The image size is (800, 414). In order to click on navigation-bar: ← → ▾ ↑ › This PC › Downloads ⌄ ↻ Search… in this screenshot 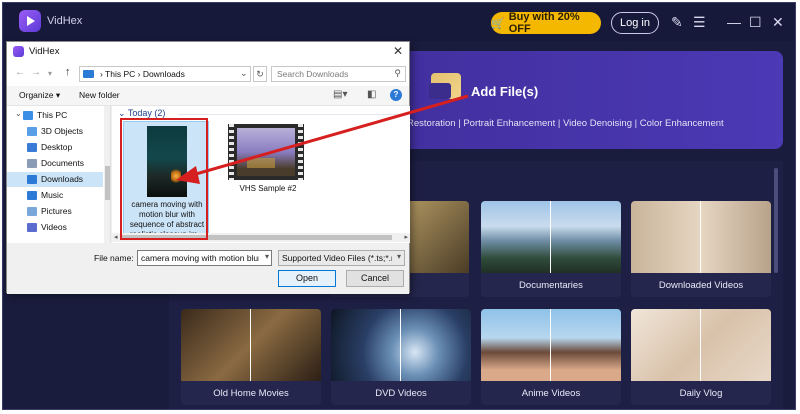, I will do `click(208, 74)`.